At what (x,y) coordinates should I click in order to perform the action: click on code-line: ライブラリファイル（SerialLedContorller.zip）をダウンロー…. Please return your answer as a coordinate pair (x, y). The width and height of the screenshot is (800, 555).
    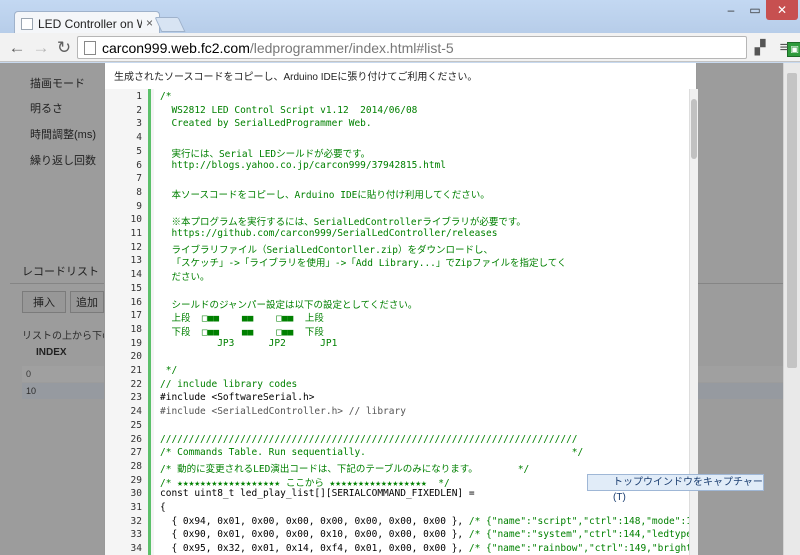
    Looking at the image, I should click on (326, 250).